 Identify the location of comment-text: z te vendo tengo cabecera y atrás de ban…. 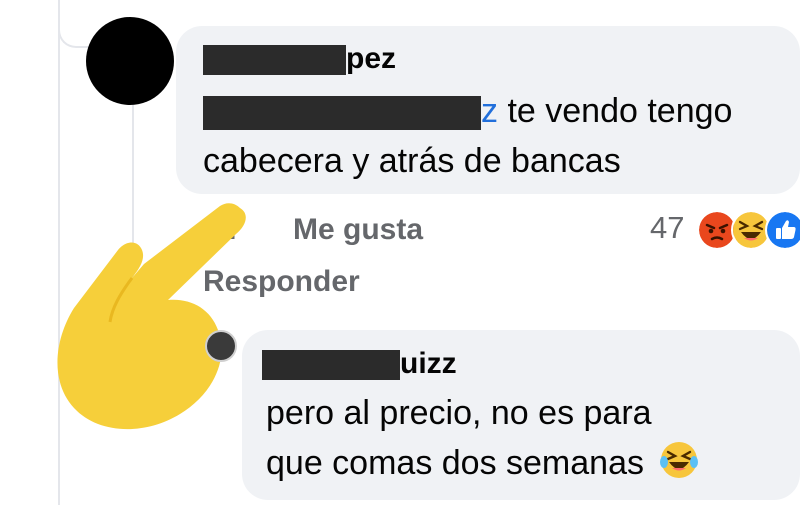
(468, 136).